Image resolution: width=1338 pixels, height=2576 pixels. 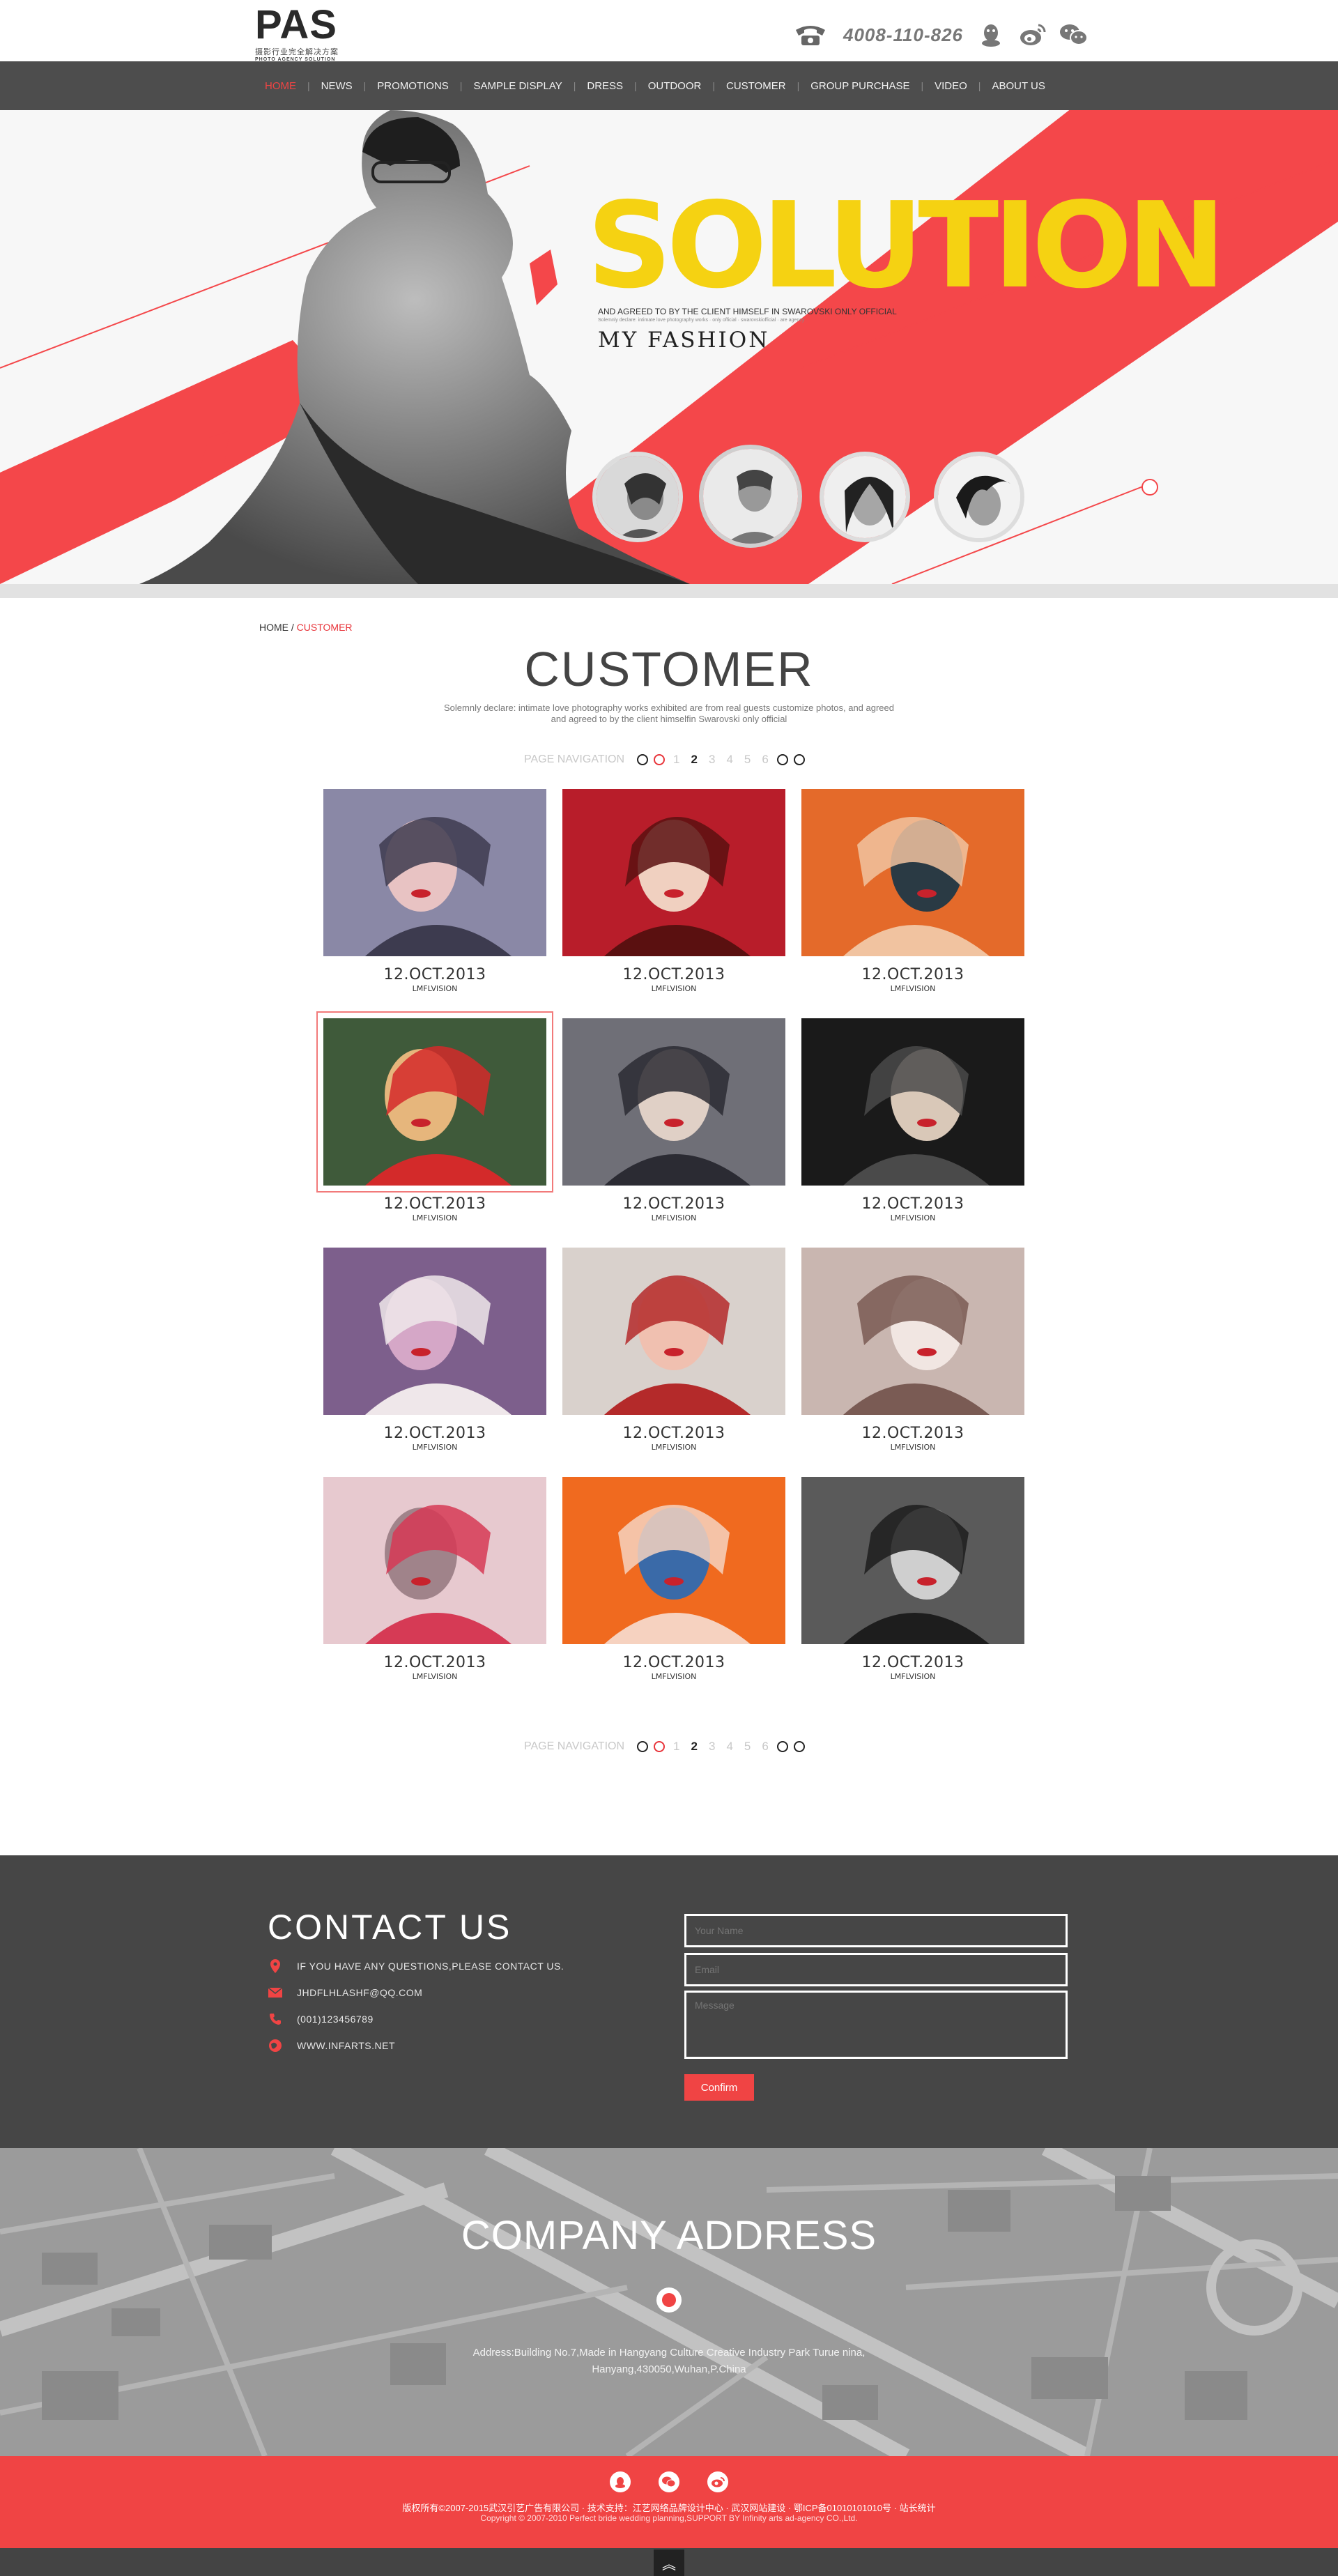 I want to click on nav-link: GROUP PURCHASE, so click(x=860, y=86).